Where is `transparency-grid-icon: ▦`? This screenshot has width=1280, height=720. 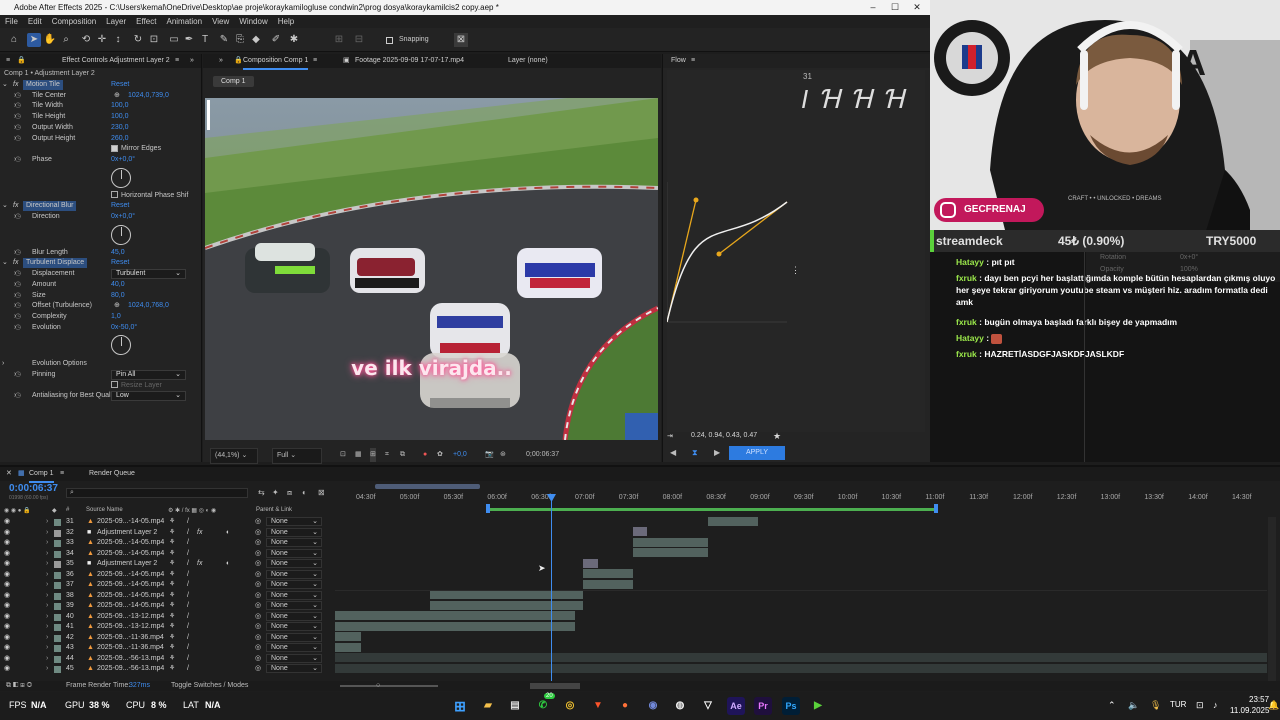 transparency-grid-icon: ▦ is located at coordinates (358, 455).